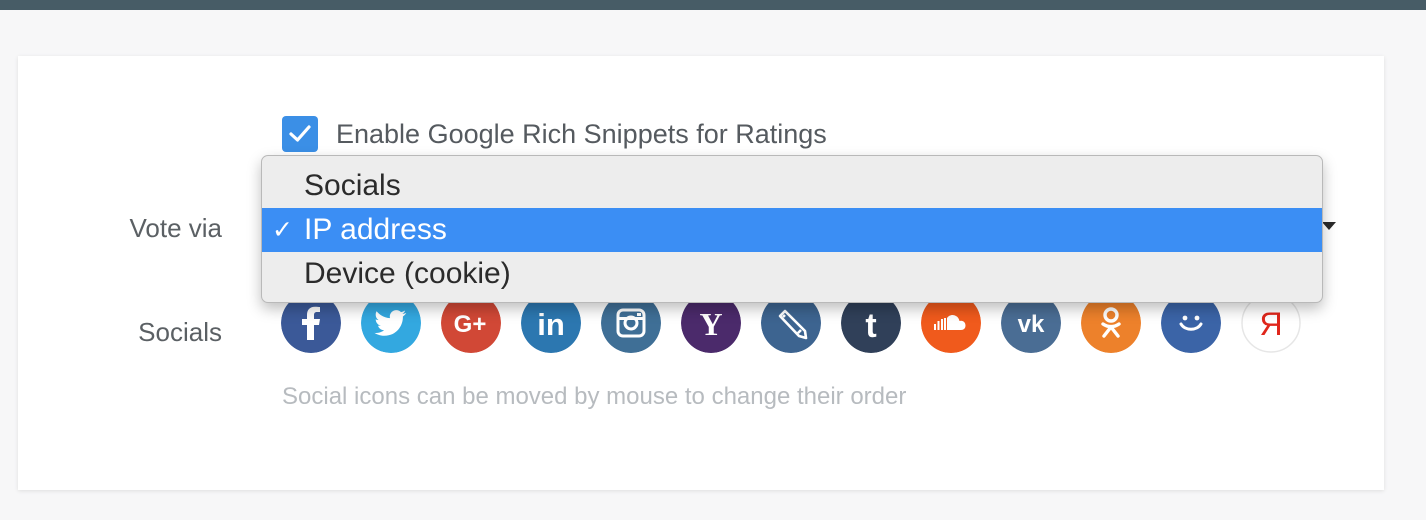 The width and height of the screenshot is (1426, 520). I want to click on rich-snippets-label: Enable Google Rich Snippets for Ratings, so click(581, 134).